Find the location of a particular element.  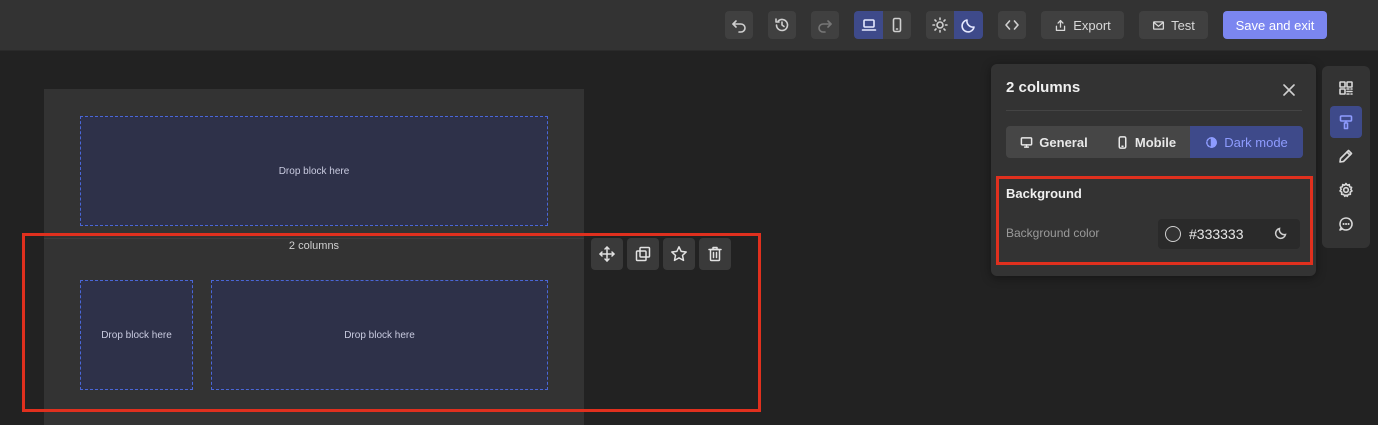

sun-icon is located at coordinates (940, 25).